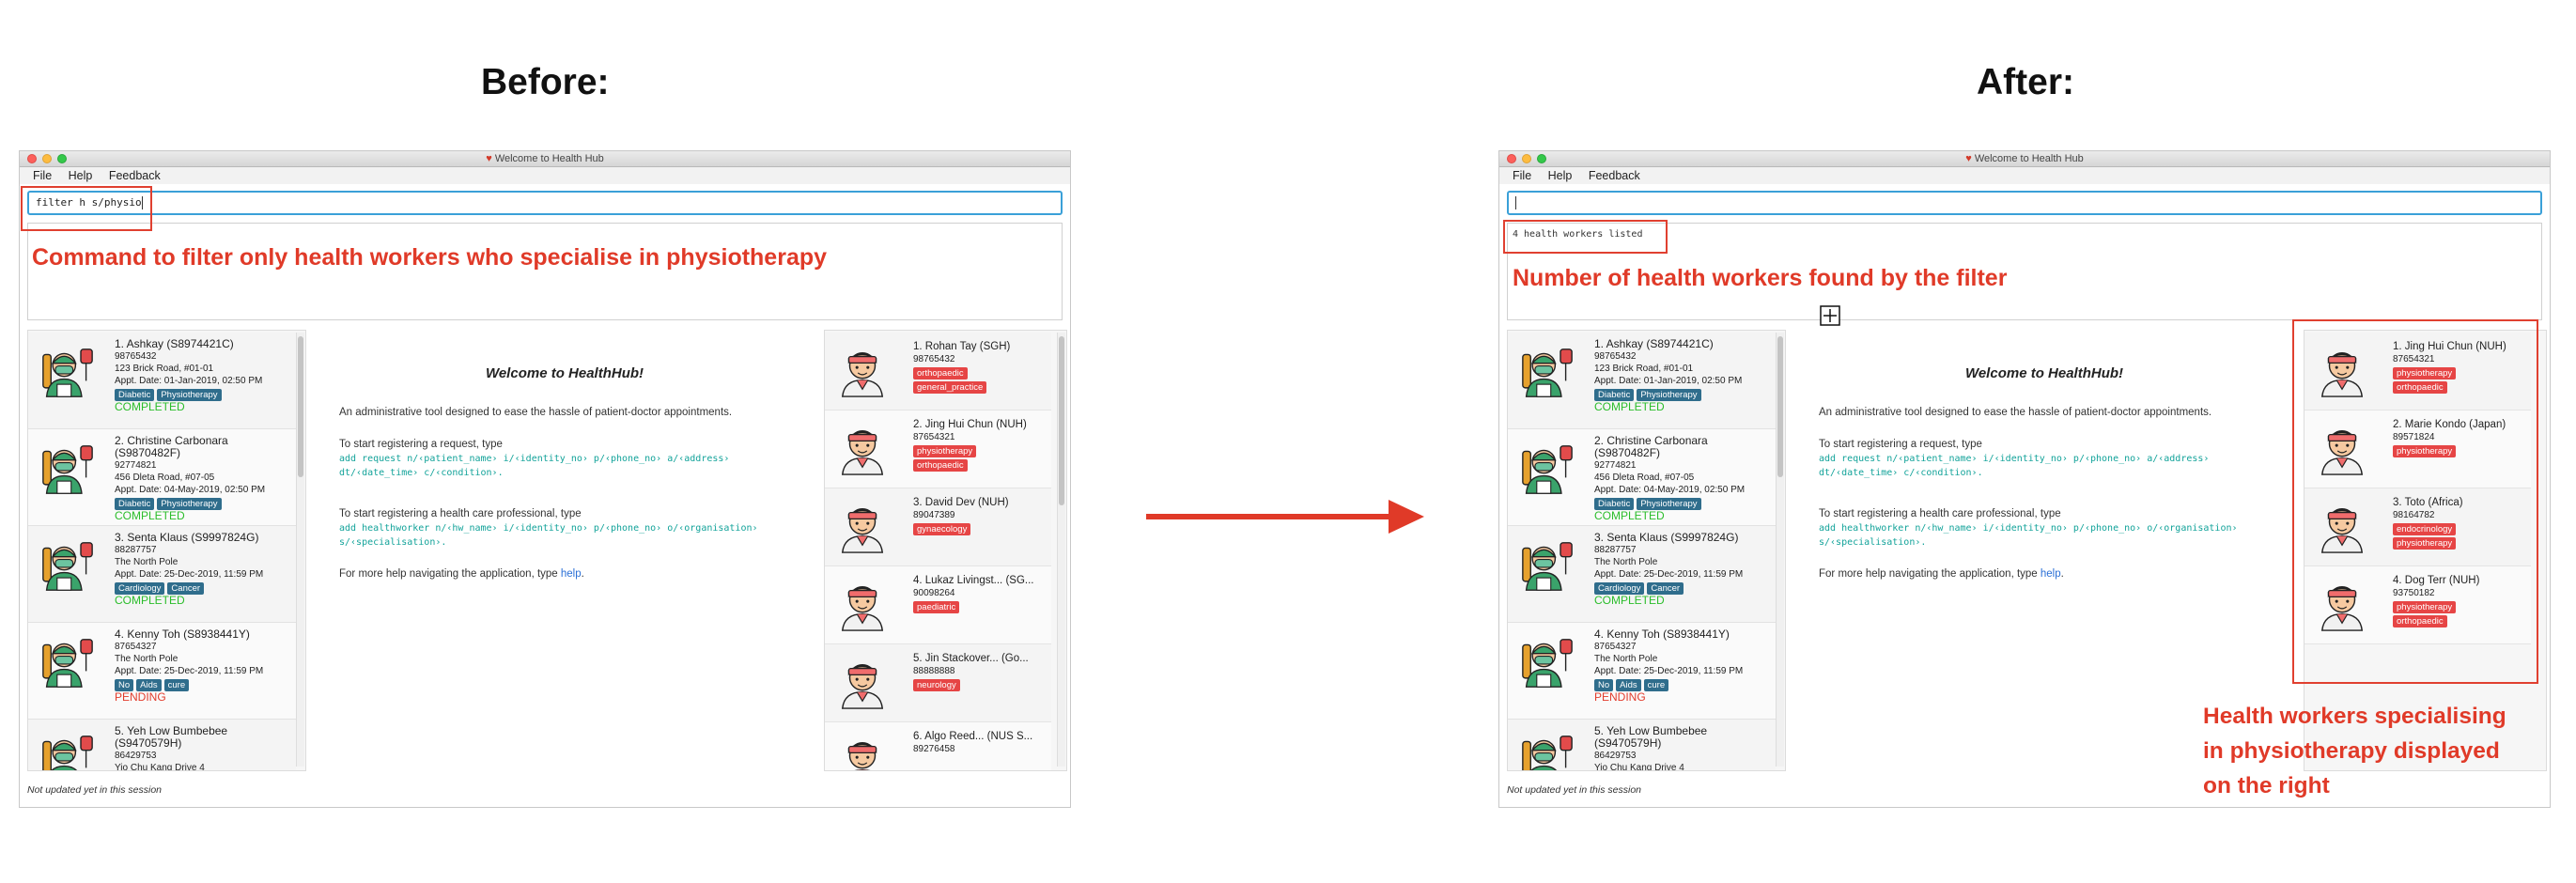  I want to click on healthworker-phone: 89276458, so click(934, 749).